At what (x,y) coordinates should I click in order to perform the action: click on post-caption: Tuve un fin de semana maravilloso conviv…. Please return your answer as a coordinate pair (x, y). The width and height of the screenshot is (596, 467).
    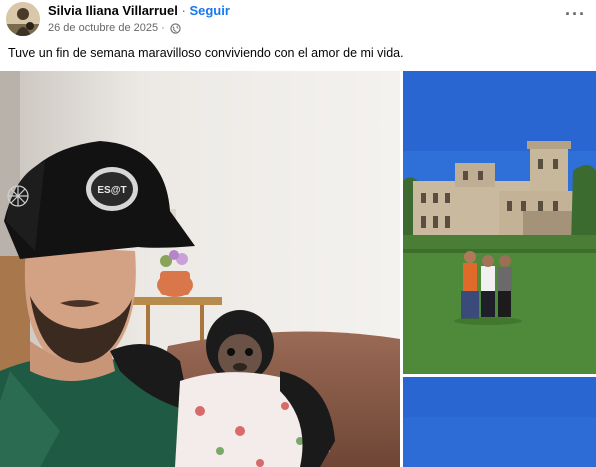
    Looking at the image, I should click on (206, 53).